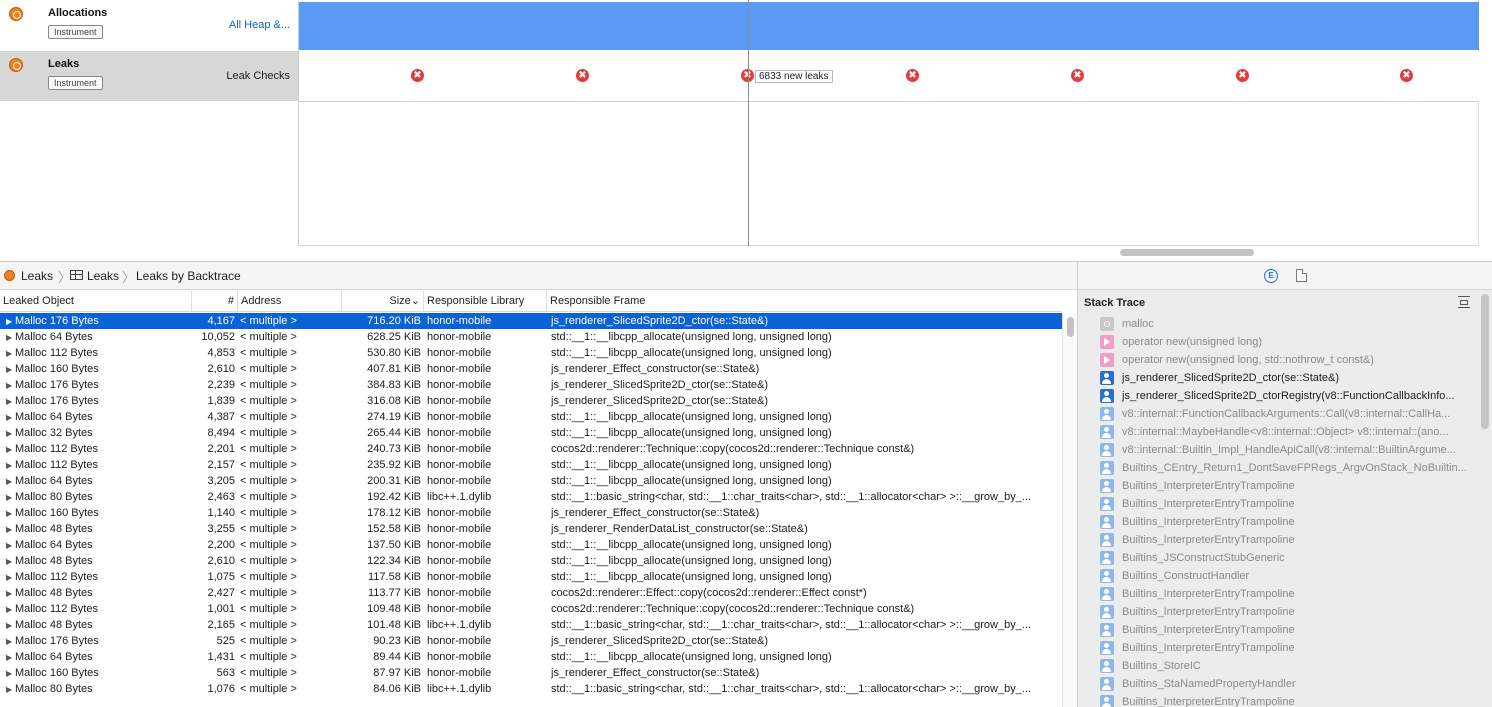 The height and width of the screenshot is (707, 1492). What do you see at coordinates (1288, 684) in the screenshot?
I see `stack-frame: Builtins_StaNamedPropertyHandler` at bounding box center [1288, 684].